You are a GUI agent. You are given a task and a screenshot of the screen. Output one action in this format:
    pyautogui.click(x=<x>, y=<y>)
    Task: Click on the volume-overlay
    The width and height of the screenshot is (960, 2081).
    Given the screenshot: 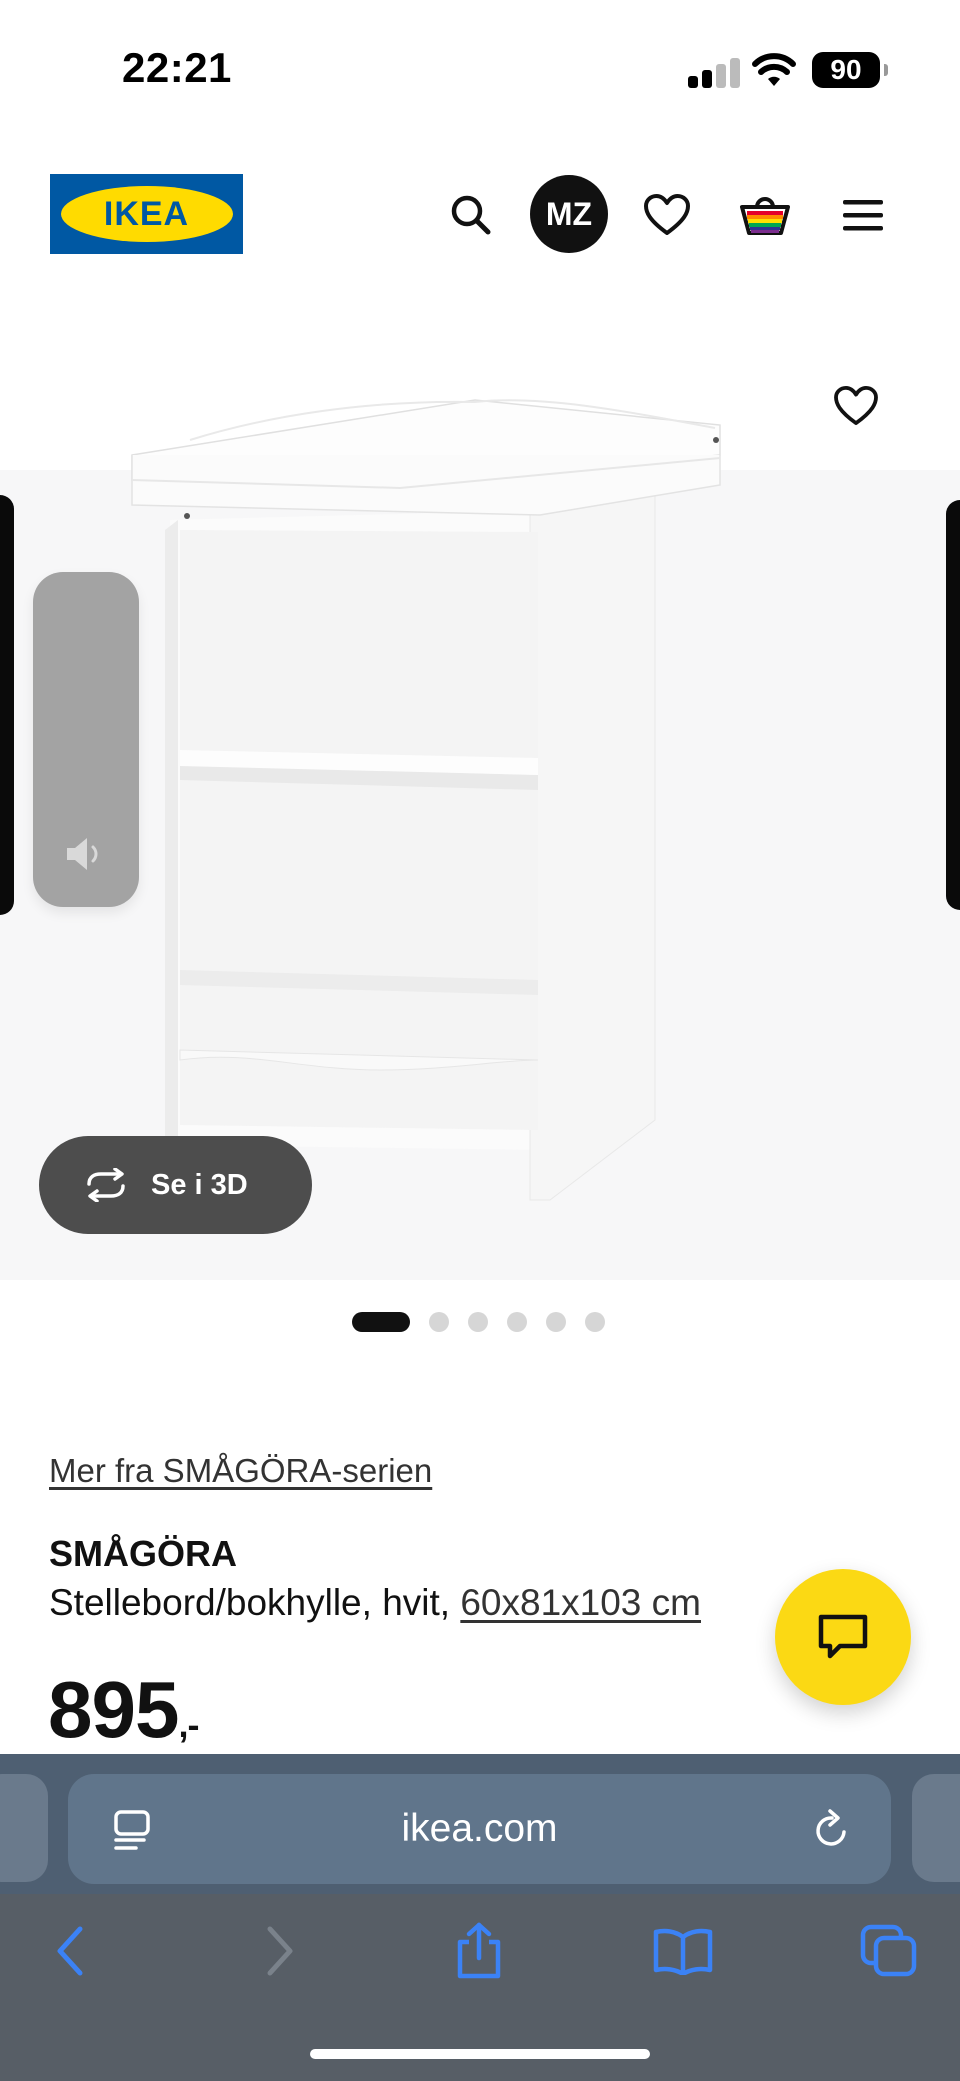 What is the action you would take?
    pyautogui.click(x=86, y=739)
    